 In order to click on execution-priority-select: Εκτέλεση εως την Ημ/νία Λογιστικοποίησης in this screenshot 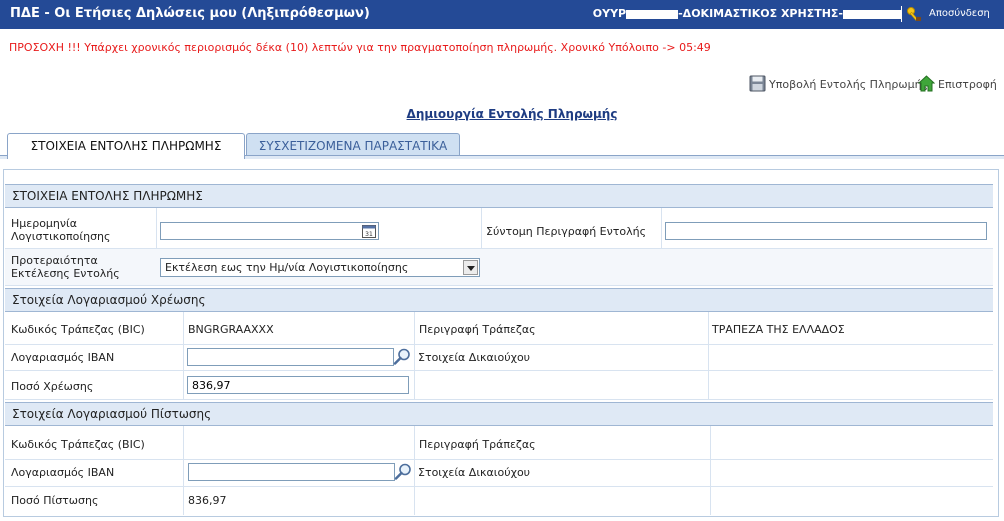, I will do `click(320, 267)`.